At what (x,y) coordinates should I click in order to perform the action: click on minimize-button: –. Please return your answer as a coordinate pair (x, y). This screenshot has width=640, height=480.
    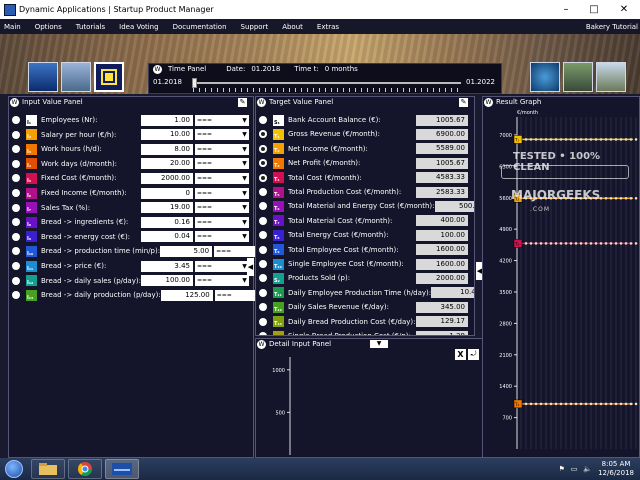
    Looking at the image, I should click on (566, 9).